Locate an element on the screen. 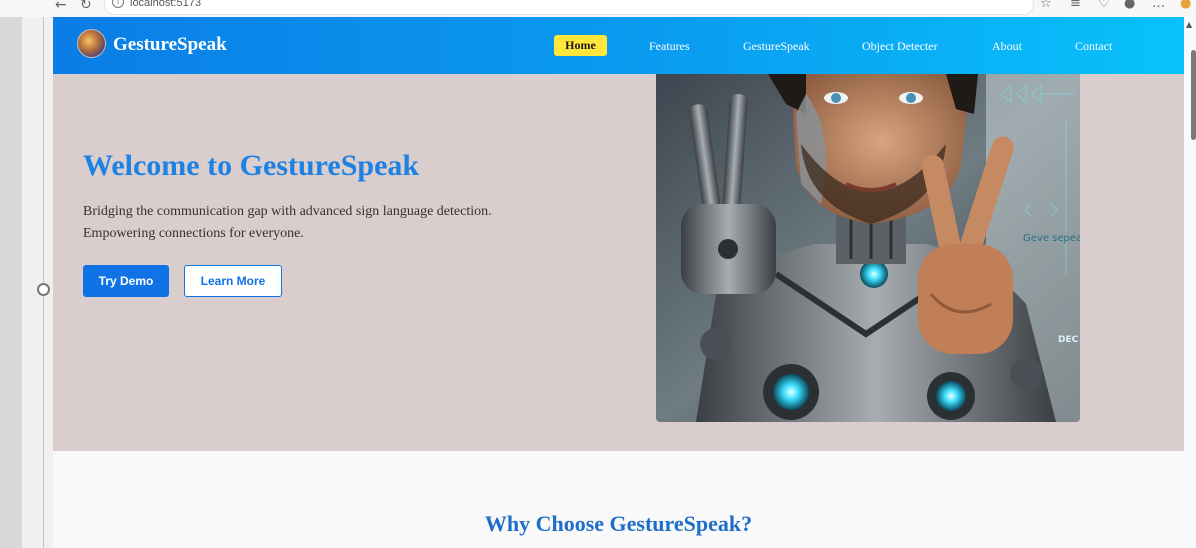 The image size is (1196, 548). learn-more-button: Learn More is located at coordinates (233, 281).